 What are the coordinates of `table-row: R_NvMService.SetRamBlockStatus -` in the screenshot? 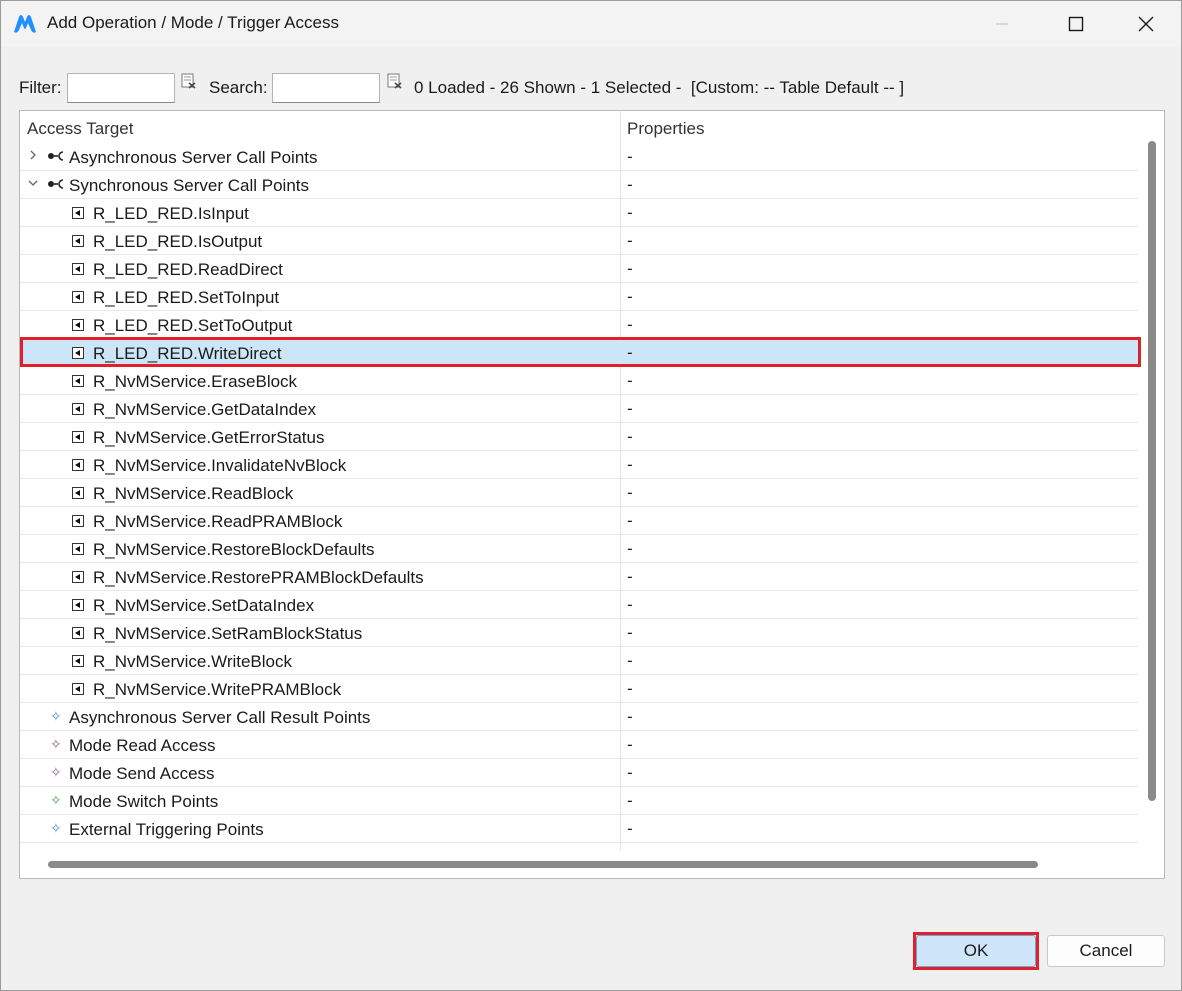 It's located at (579, 633).